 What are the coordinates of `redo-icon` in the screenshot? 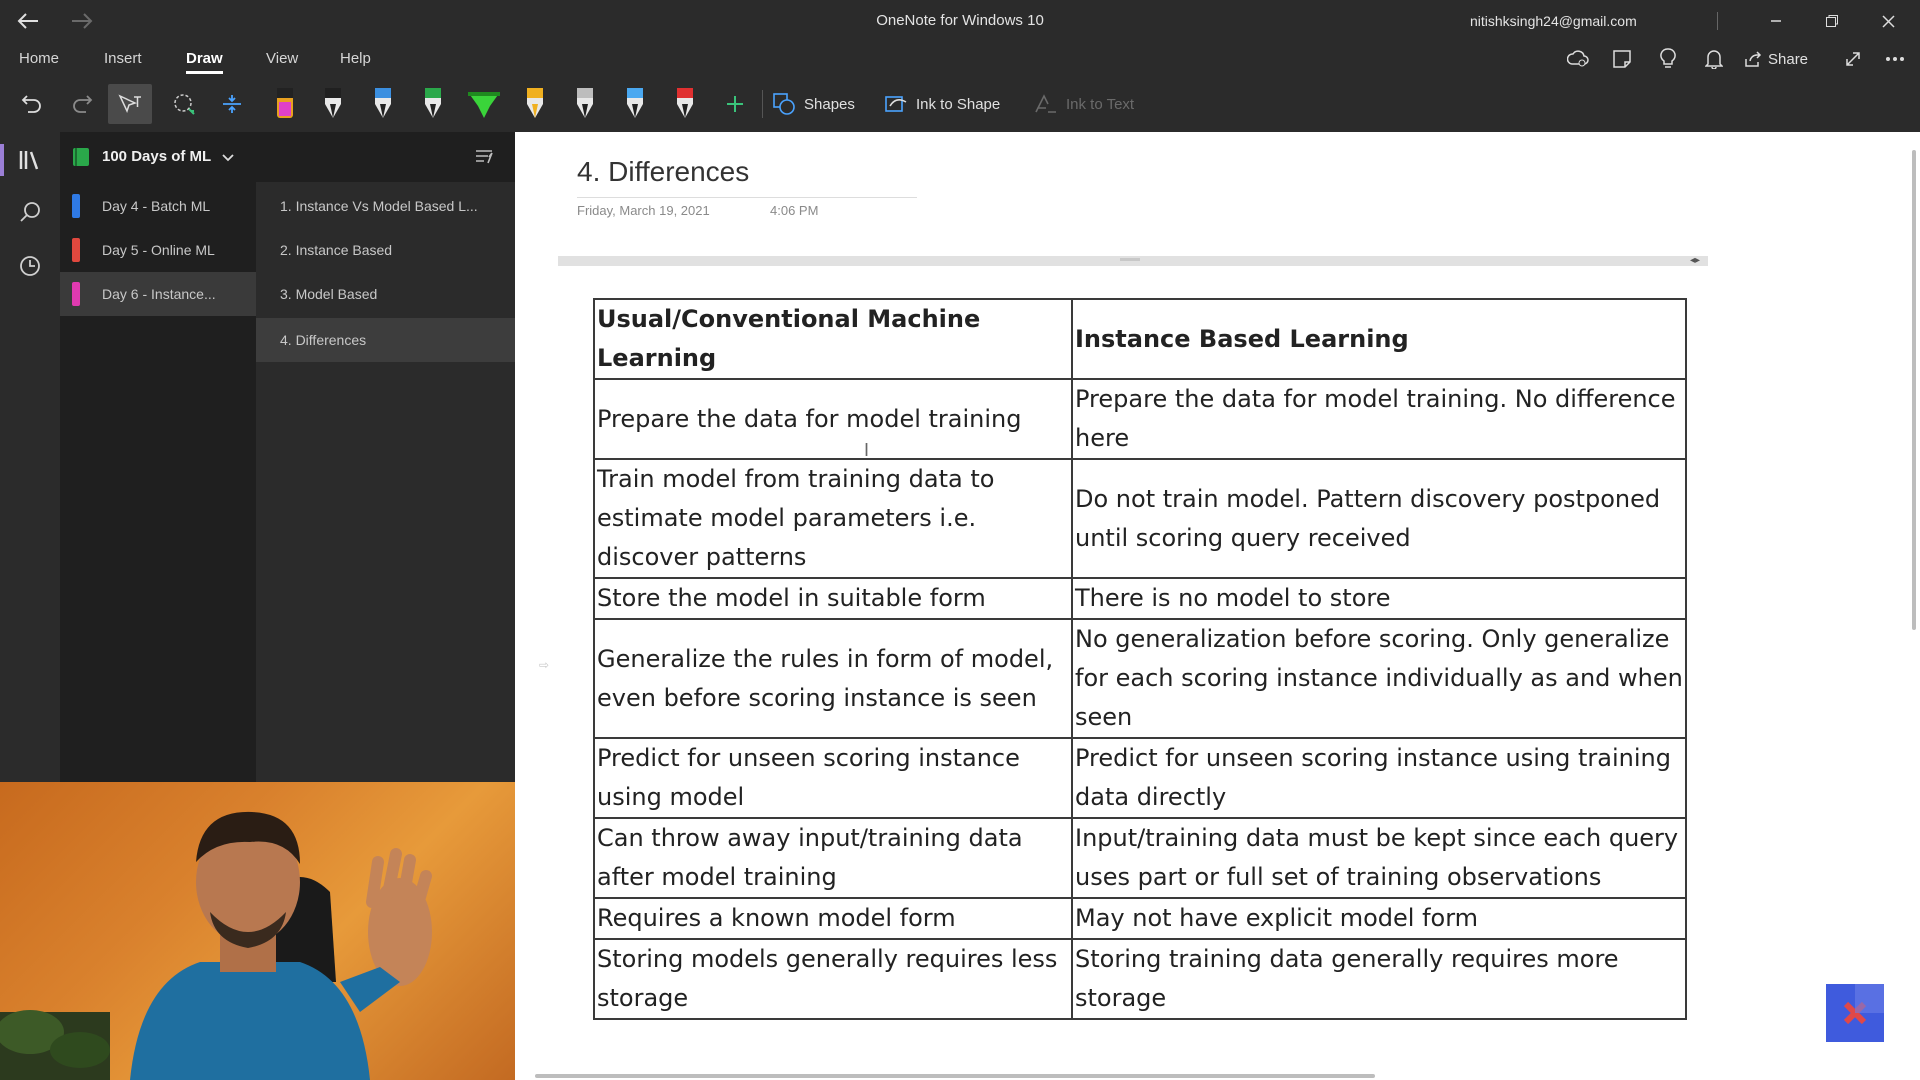 It's located at (82, 104).